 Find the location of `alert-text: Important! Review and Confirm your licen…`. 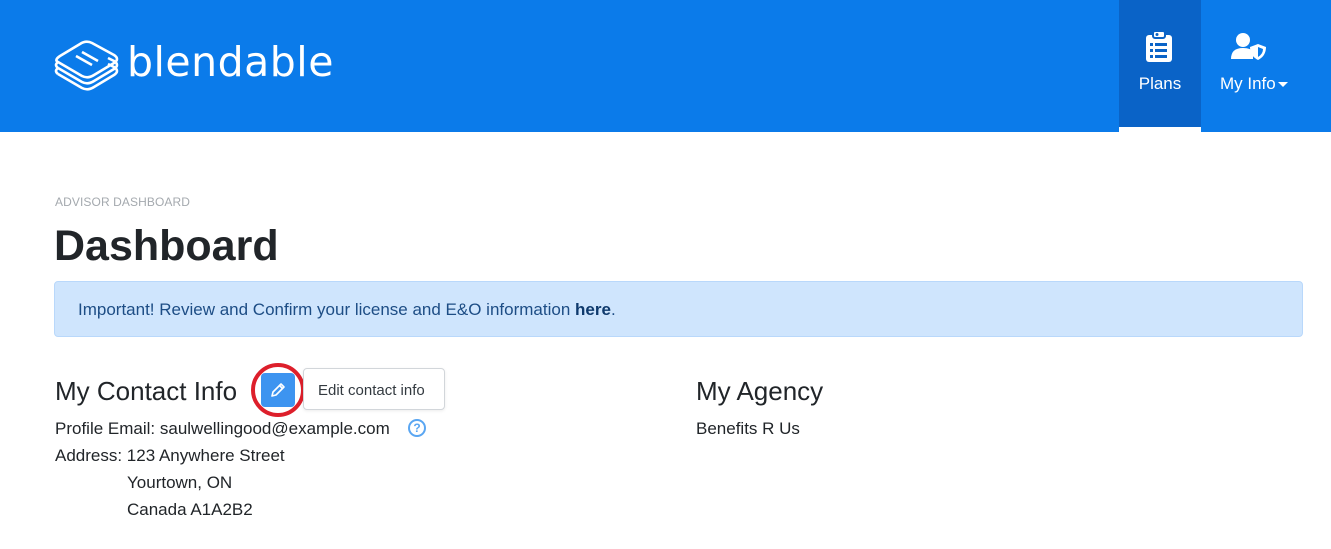

alert-text: Important! Review and Confirm your licen… is located at coordinates (347, 310).